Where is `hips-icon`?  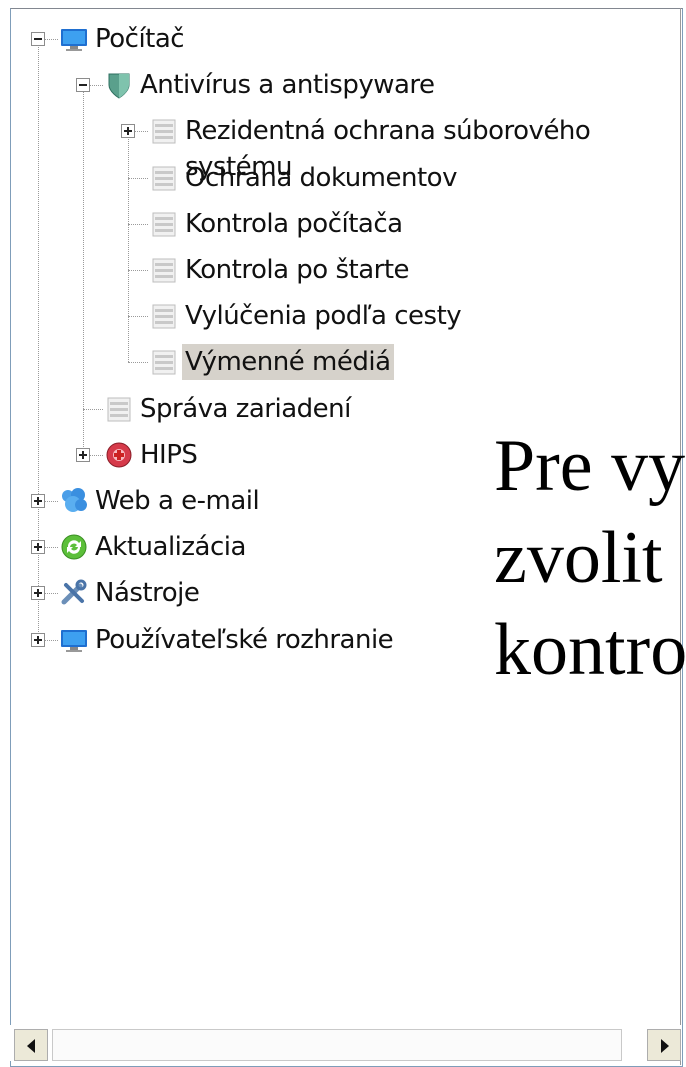
hips-icon is located at coordinates (119, 455).